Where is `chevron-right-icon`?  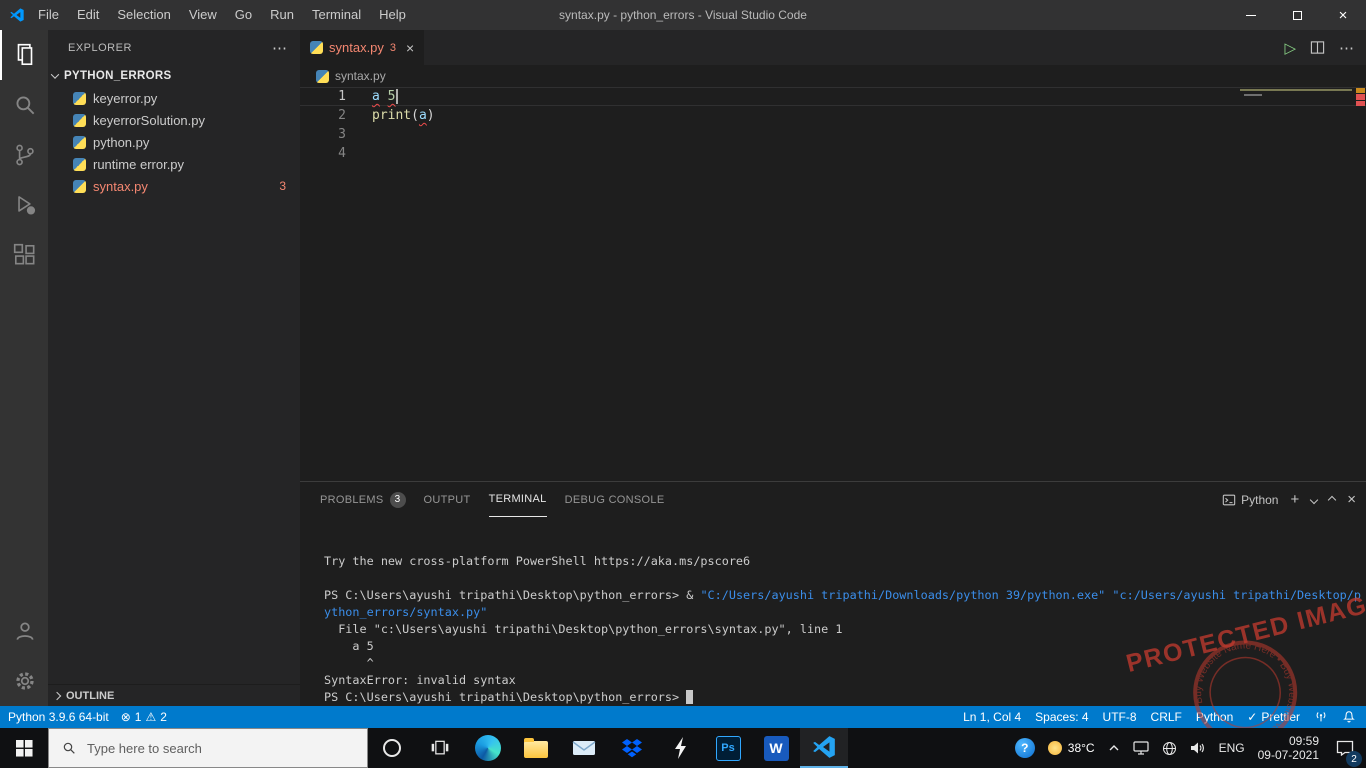
chevron-right-icon is located at coordinates (57, 695).